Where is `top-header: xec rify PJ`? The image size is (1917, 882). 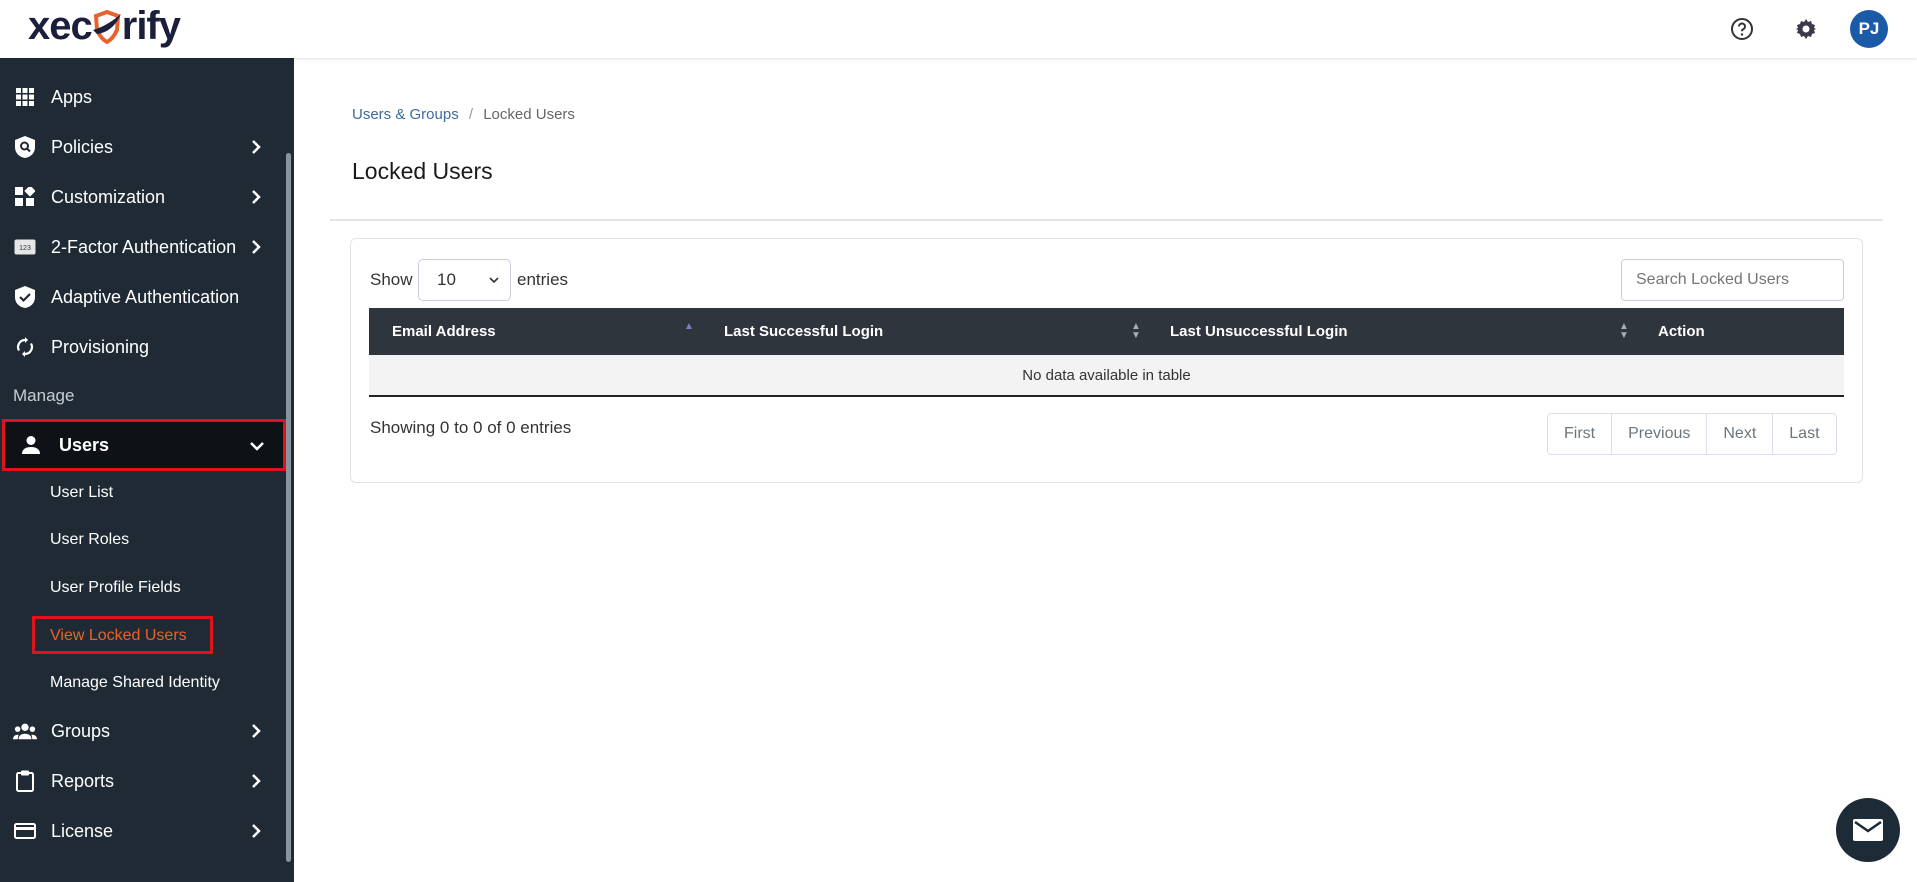 top-header: xec rify PJ is located at coordinates (958, 29).